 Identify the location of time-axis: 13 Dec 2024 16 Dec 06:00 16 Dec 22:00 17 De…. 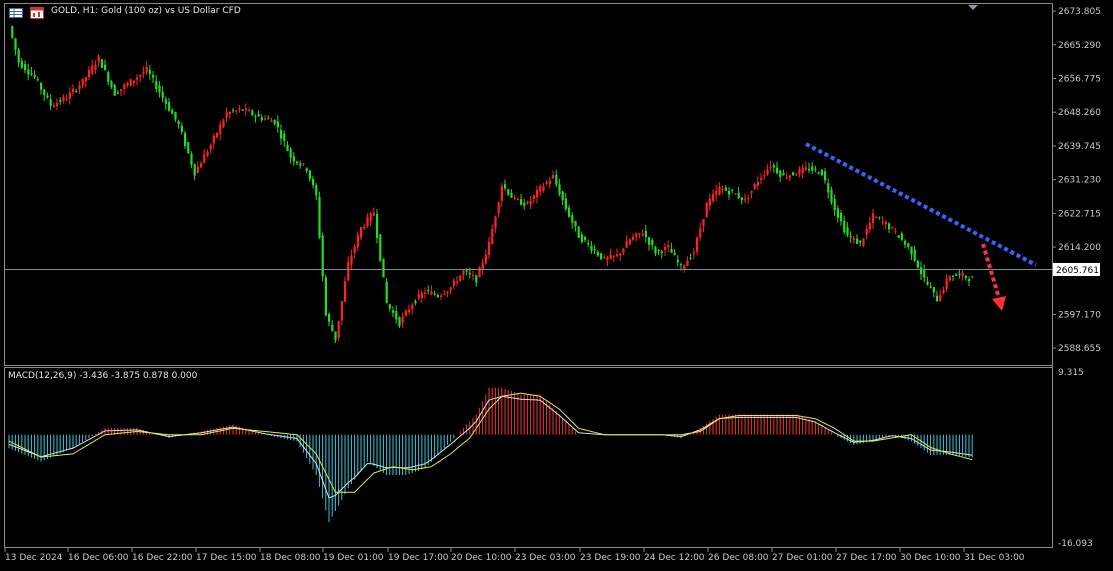
(514, 555).